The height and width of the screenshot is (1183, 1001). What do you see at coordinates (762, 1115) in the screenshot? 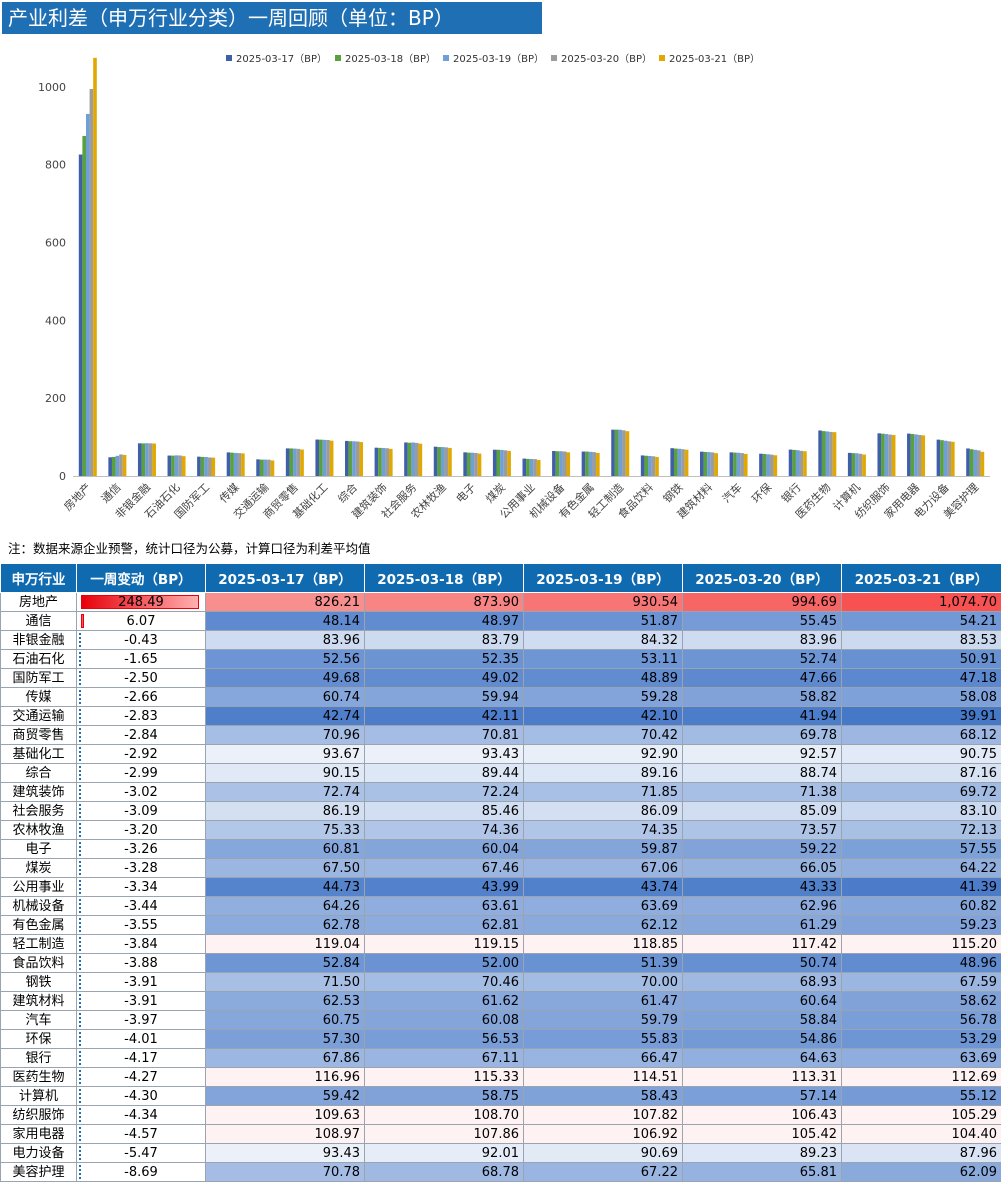
I see `spread-value-date-4: 106.43` at bounding box center [762, 1115].